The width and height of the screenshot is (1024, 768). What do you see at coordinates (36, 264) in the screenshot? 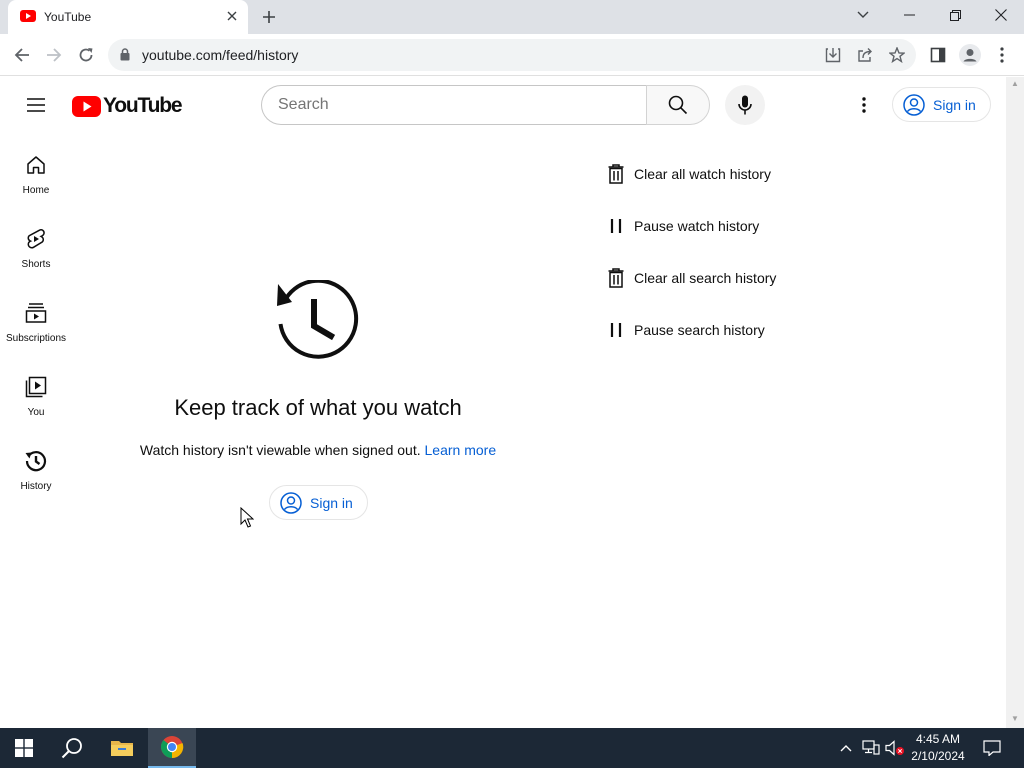
I see `guide-label-shorts: Shorts` at bounding box center [36, 264].